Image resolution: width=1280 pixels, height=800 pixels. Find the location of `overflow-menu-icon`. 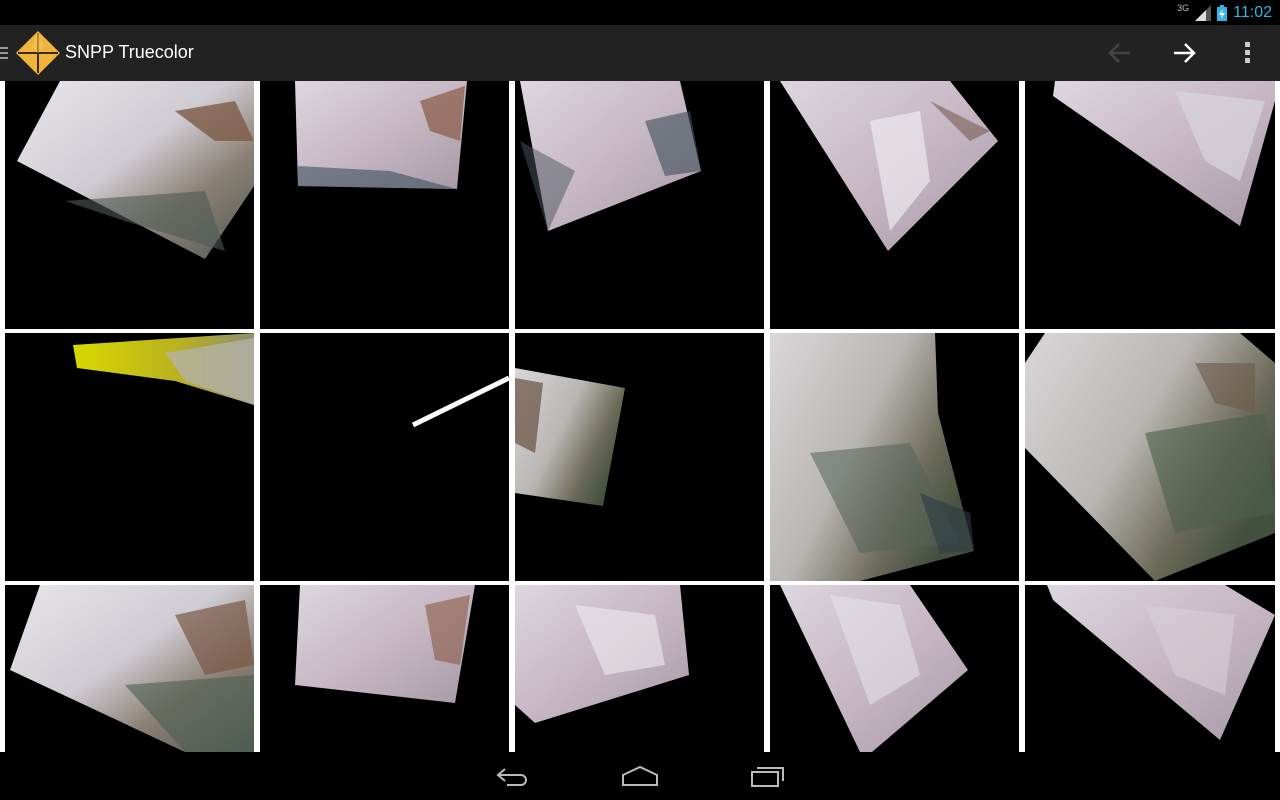

overflow-menu-icon is located at coordinates (1247, 52).